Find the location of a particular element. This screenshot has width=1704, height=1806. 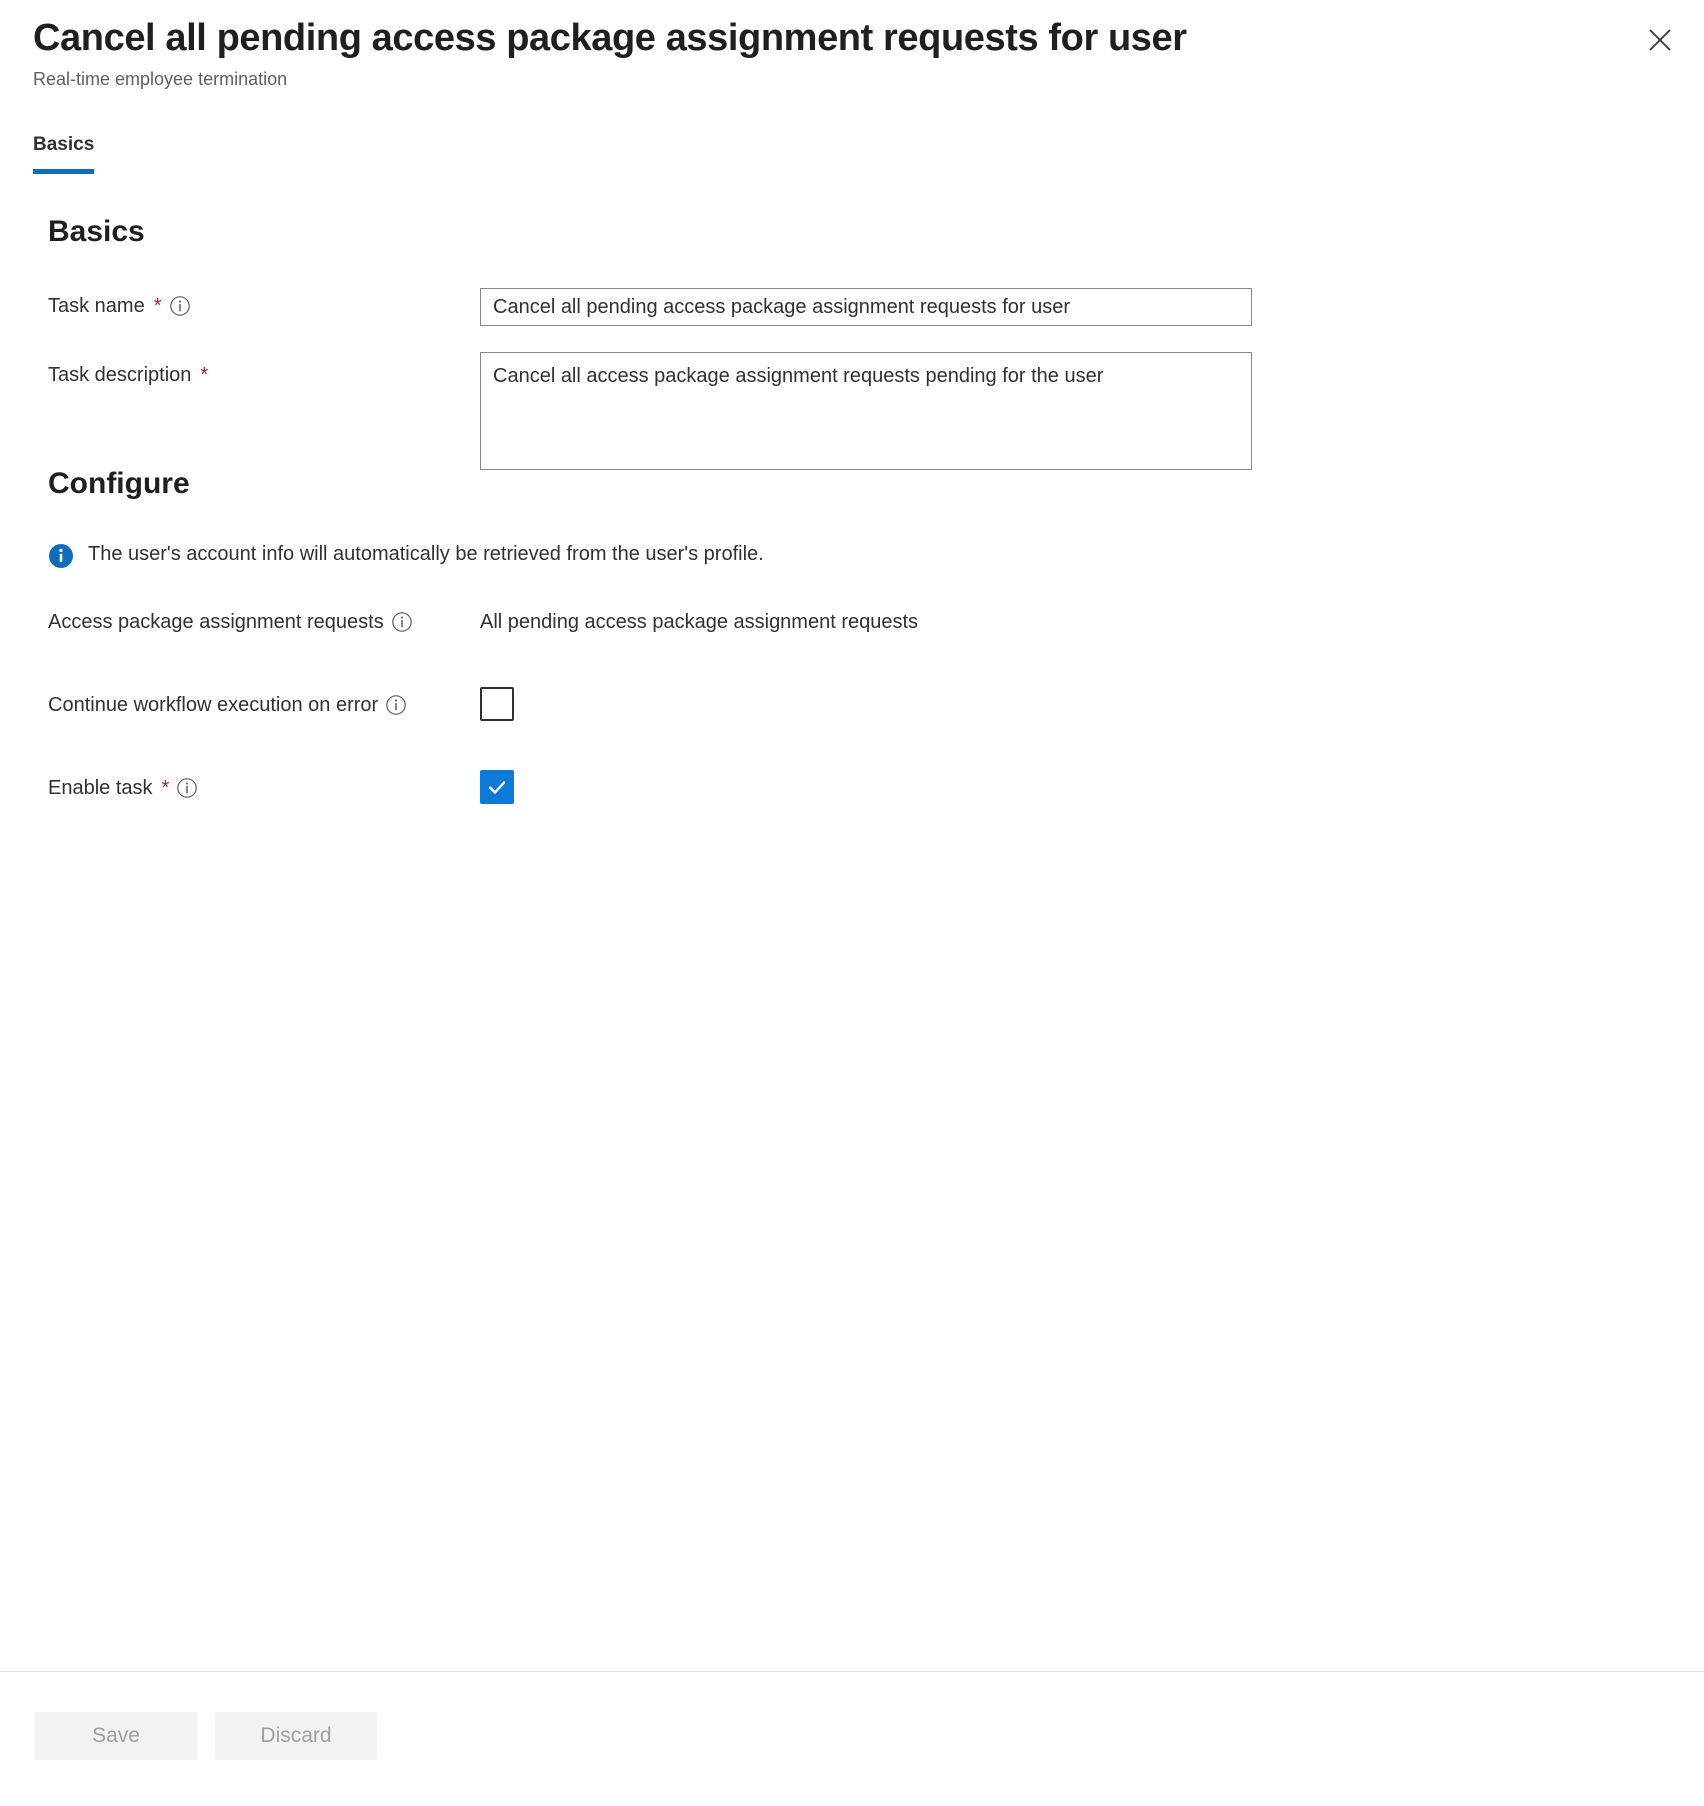

tabstrip: Basics is located at coordinates (64, 153).